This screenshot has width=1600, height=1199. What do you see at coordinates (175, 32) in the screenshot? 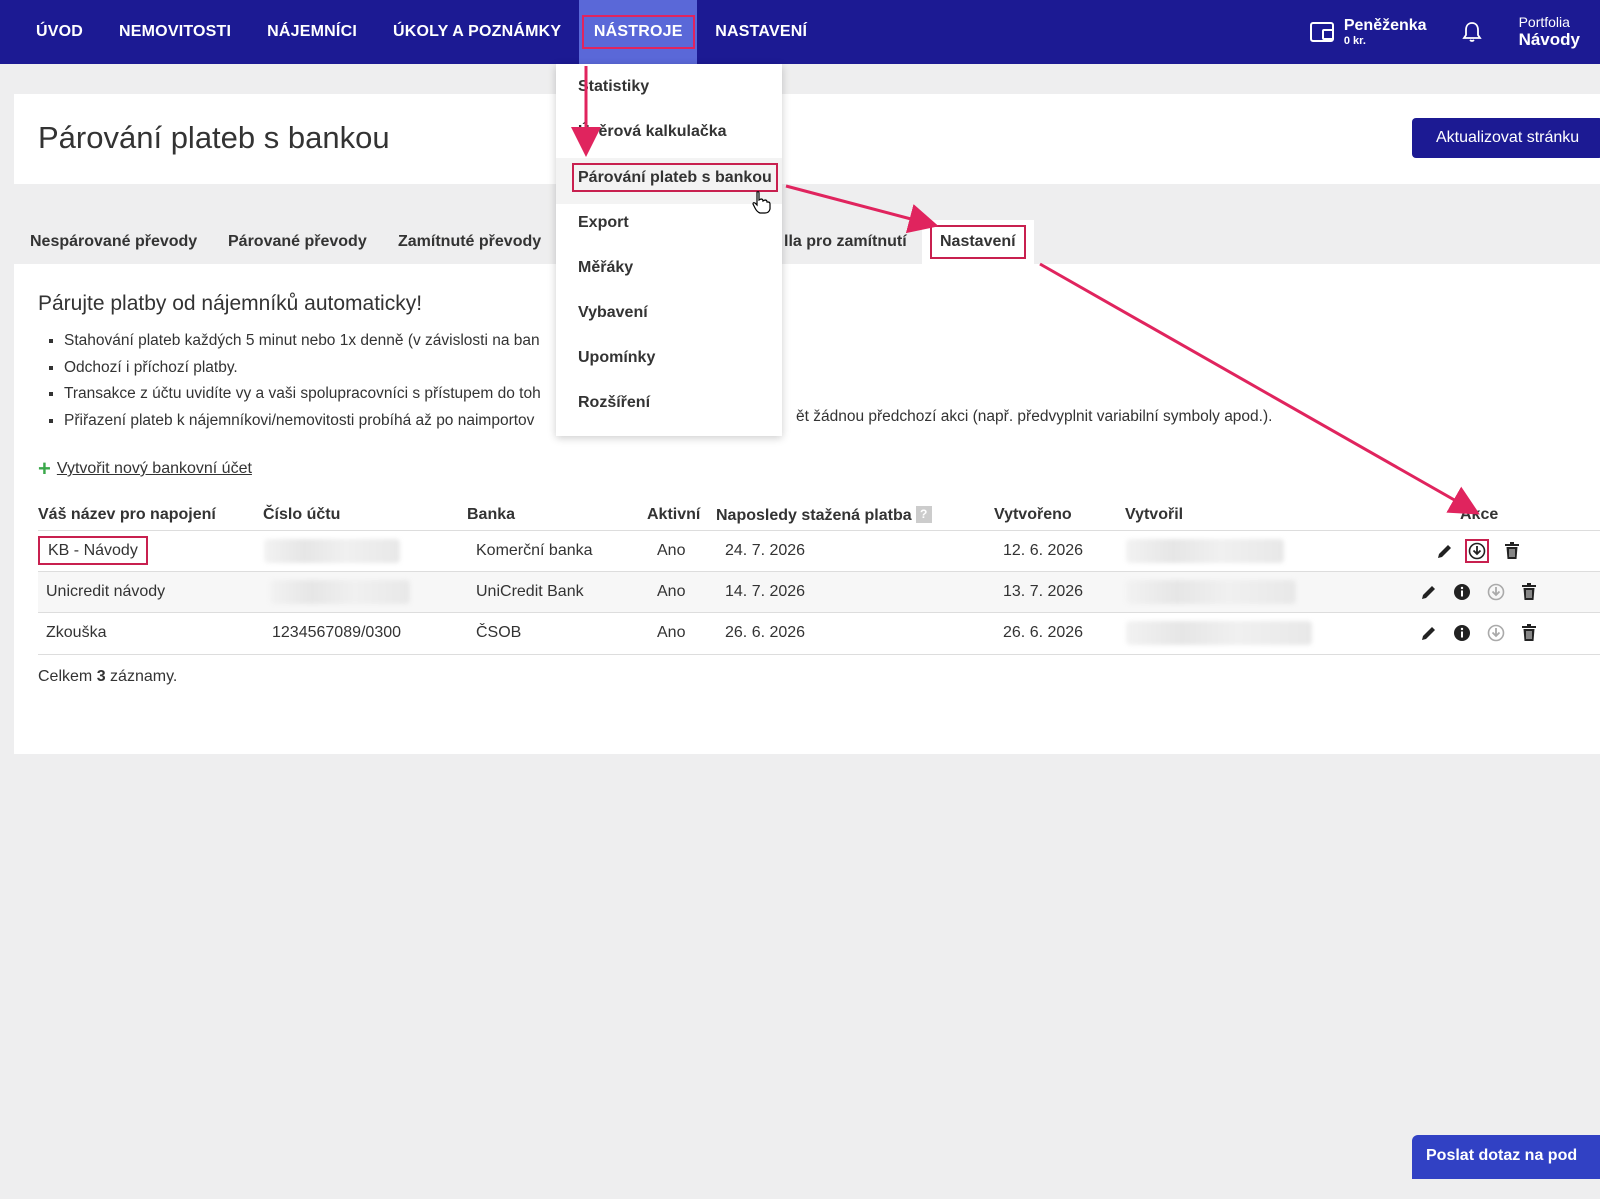
I see `nav-nemovitosti: NEMOVITOSTI` at bounding box center [175, 32].